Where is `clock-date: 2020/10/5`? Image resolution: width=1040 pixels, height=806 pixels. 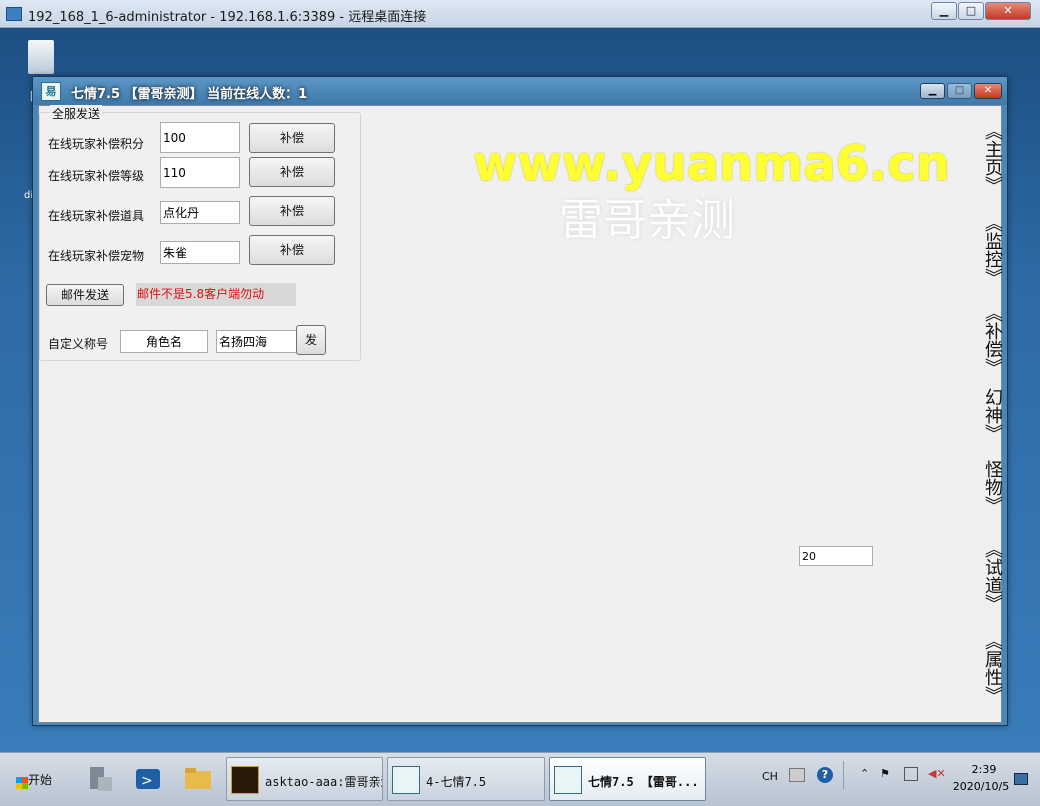 clock-date: 2020/10/5 is located at coordinates (981, 786).